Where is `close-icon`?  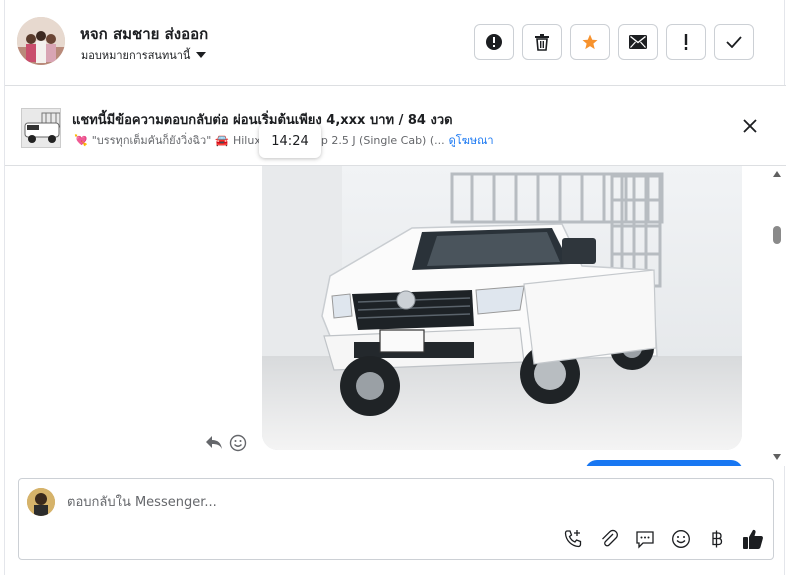
close-icon is located at coordinates (750, 126).